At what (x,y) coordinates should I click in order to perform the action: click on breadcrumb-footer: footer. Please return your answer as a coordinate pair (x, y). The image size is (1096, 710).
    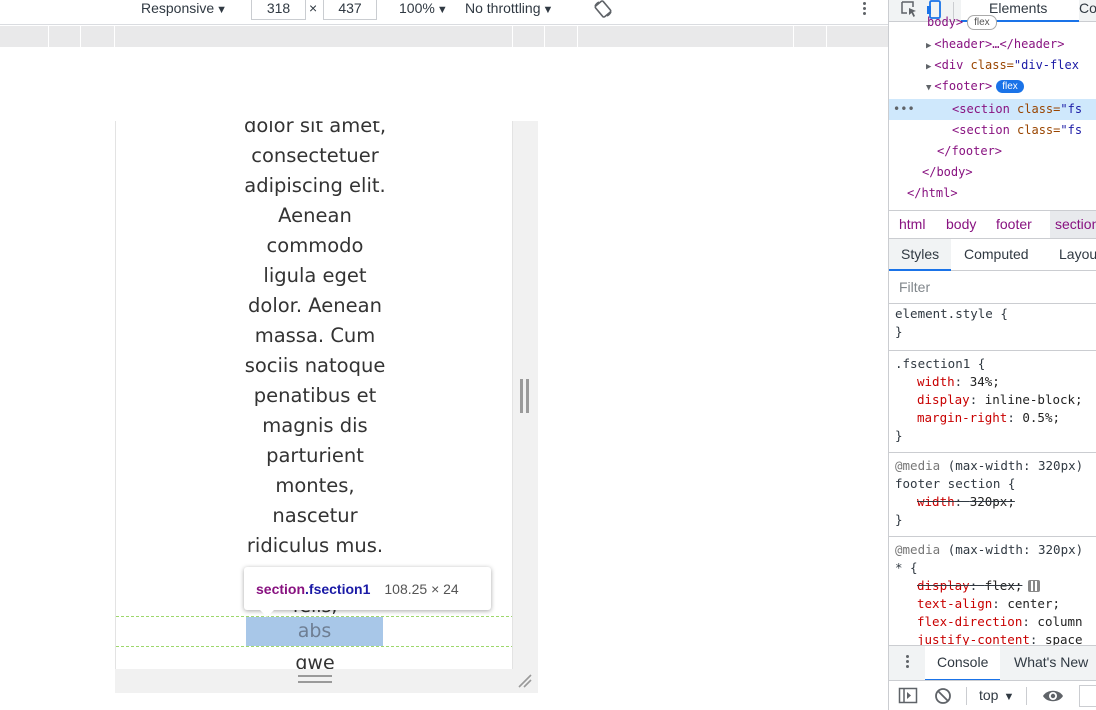
    Looking at the image, I should click on (1014, 224).